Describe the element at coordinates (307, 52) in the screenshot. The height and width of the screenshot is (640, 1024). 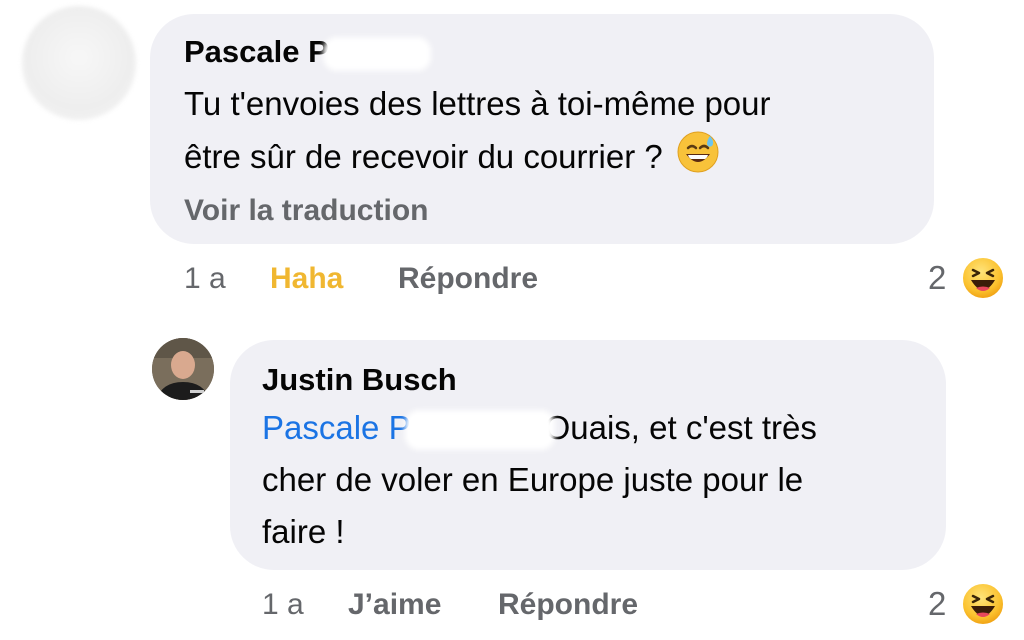
I see `comment-author-name: Pascale P` at that location.